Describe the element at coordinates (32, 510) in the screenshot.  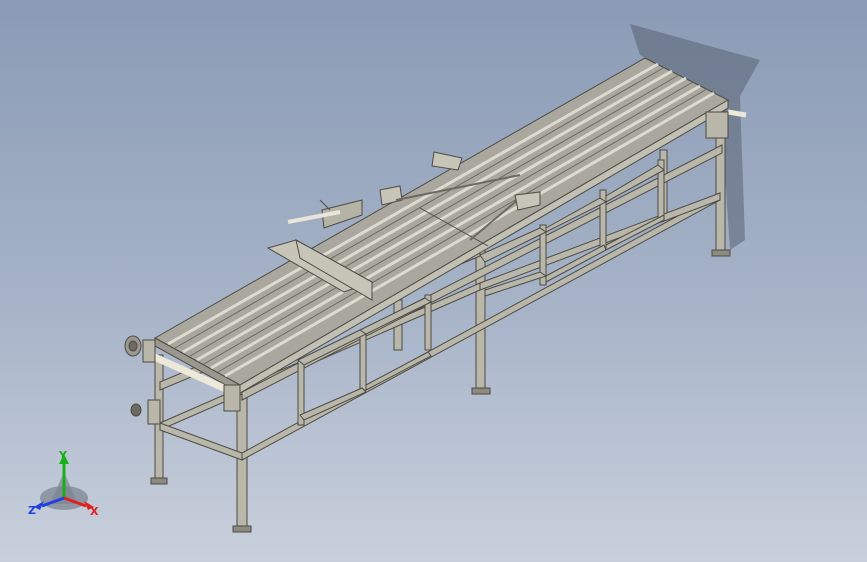
I see `z-axis-label: Z` at that location.